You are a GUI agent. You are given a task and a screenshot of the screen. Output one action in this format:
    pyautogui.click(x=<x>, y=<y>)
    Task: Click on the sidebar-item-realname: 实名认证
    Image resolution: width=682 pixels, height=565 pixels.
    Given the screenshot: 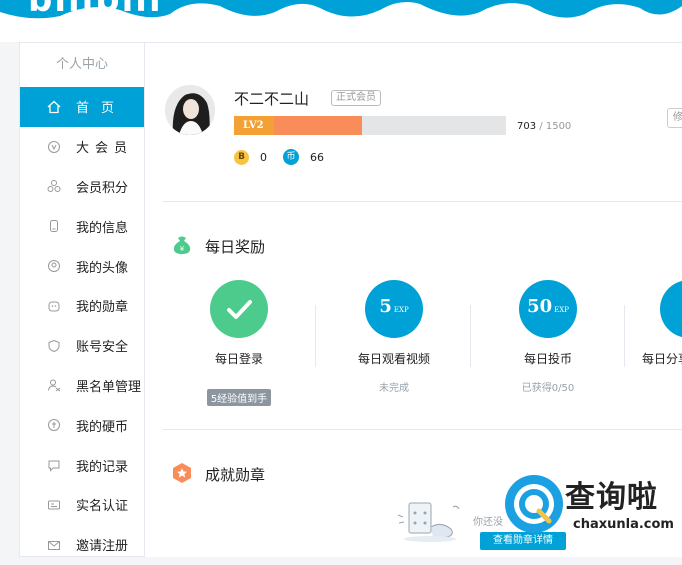 What is the action you would take?
    pyautogui.click(x=82, y=505)
    